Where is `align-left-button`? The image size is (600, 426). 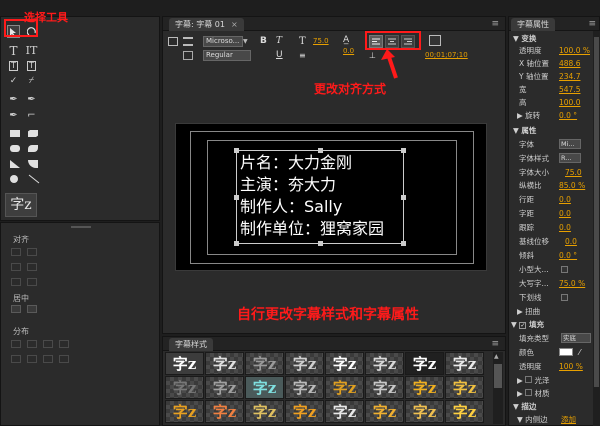
align-left-button is located at coordinates (16, 252).